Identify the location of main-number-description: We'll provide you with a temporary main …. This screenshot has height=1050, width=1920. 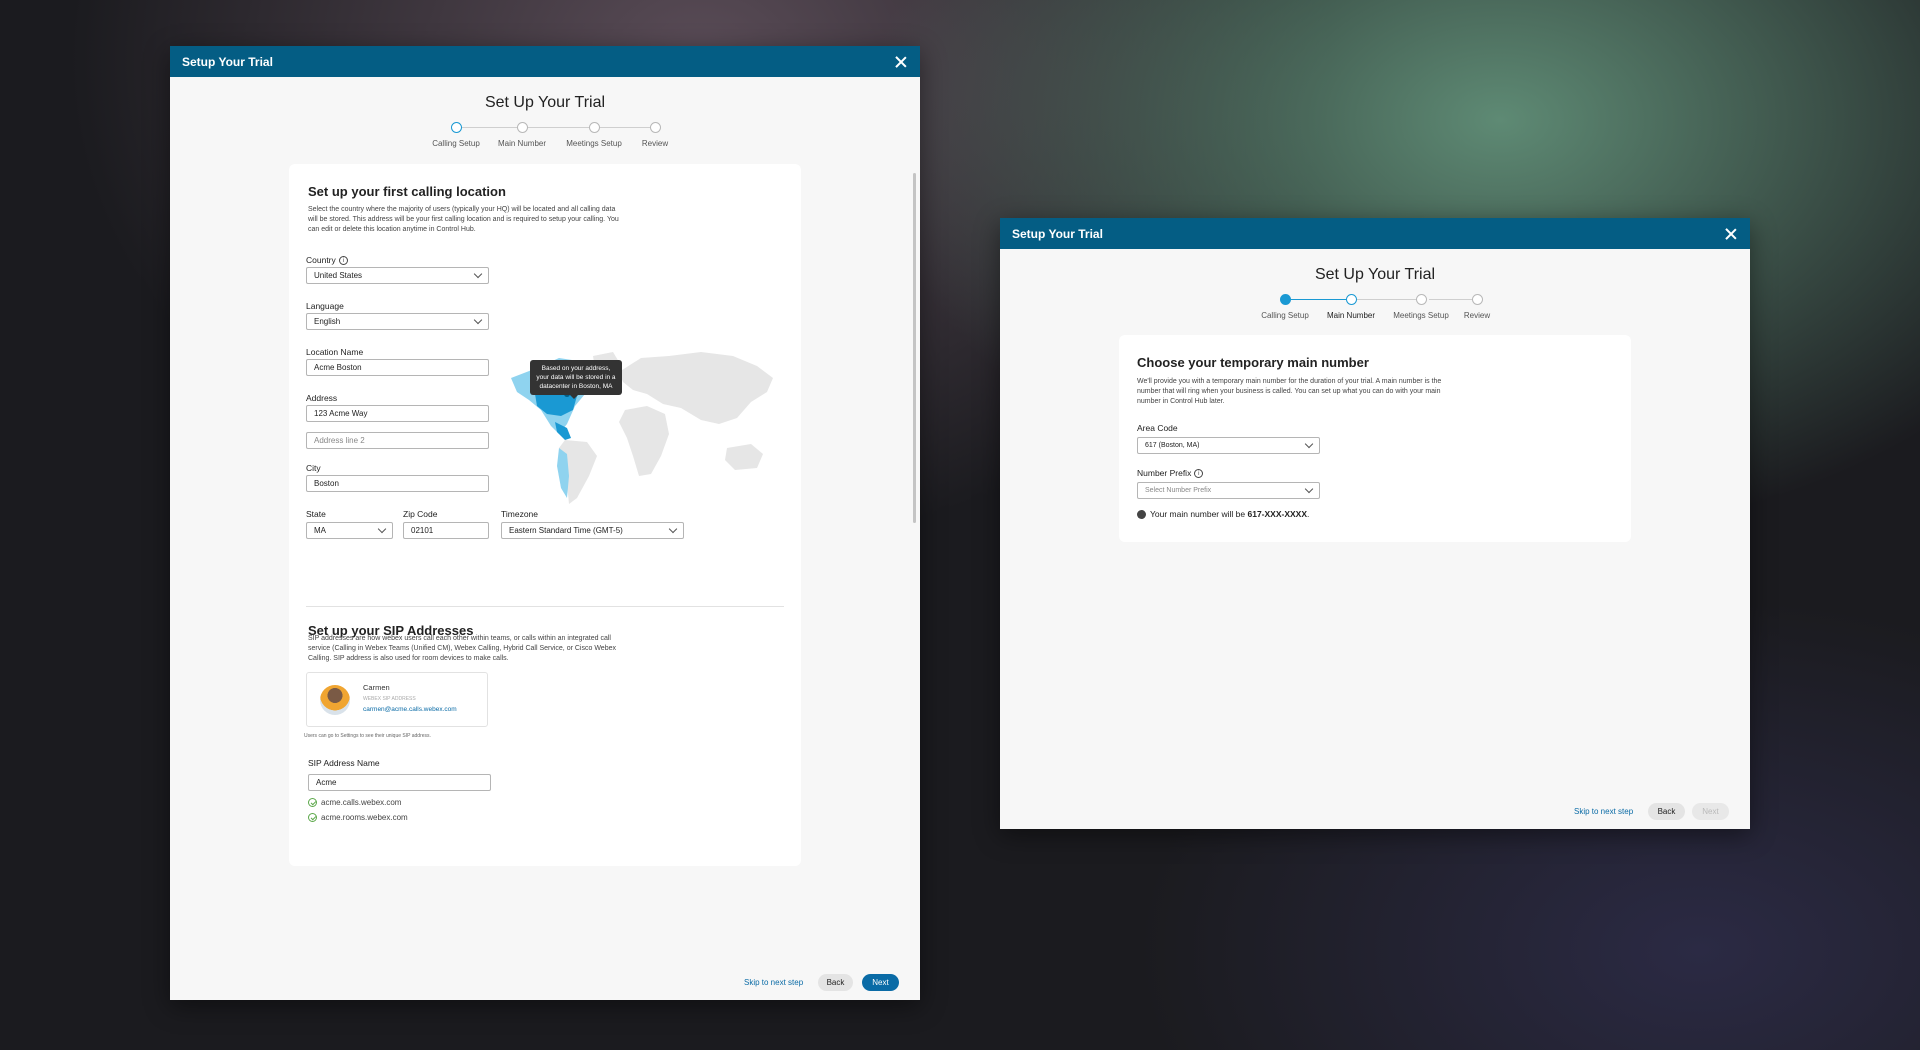
(1289, 391).